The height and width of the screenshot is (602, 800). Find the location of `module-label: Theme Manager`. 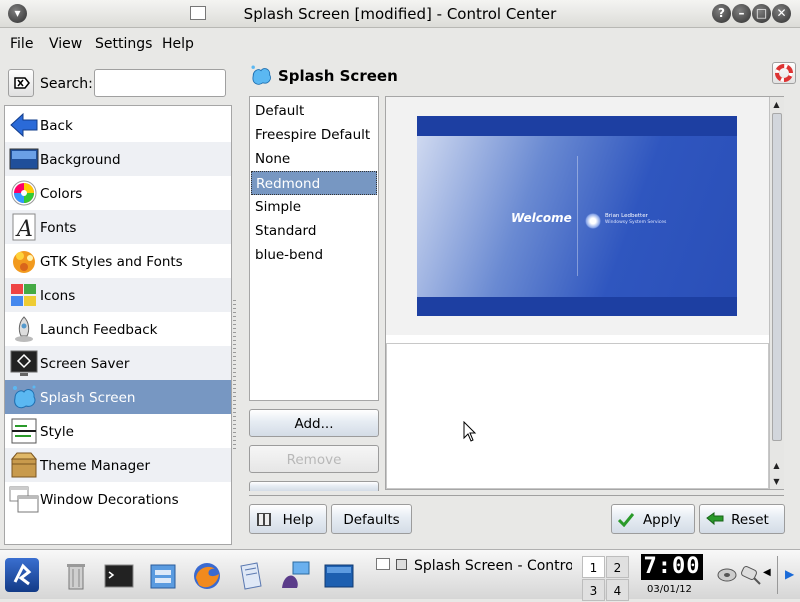

module-label: Theme Manager is located at coordinates (95, 466).